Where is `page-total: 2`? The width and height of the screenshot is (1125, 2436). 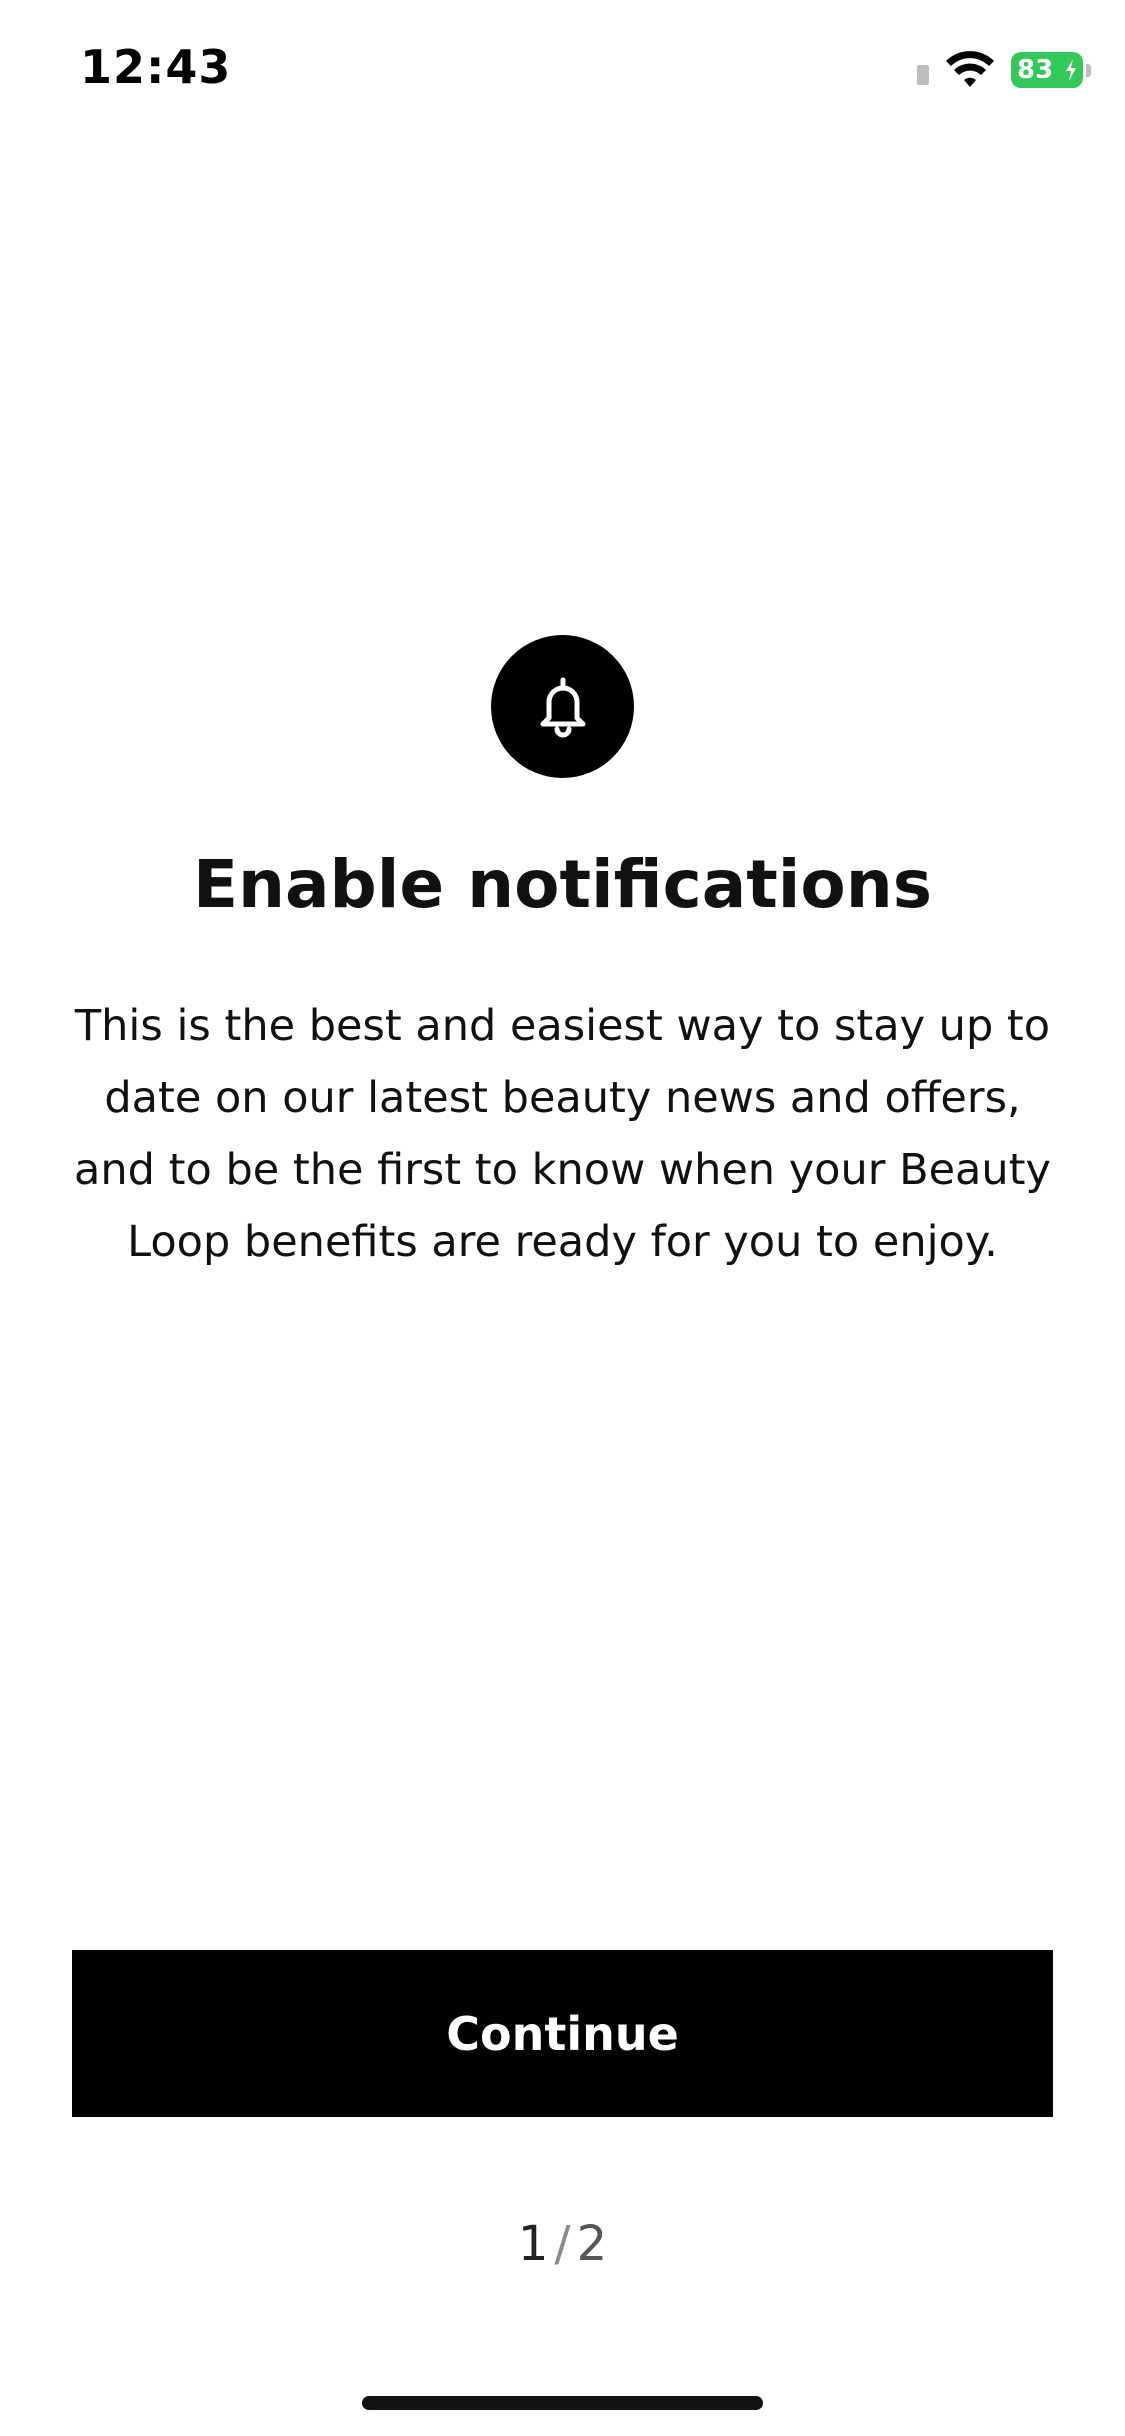 page-total: 2 is located at coordinates (592, 2244).